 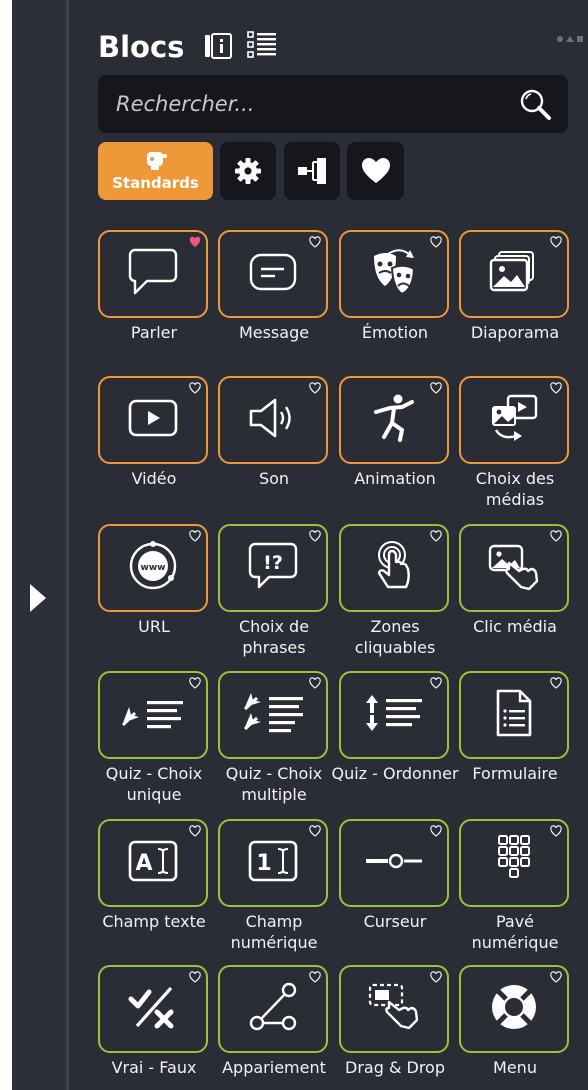 I want to click on block-label: Parler, so click(x=154, y=332).